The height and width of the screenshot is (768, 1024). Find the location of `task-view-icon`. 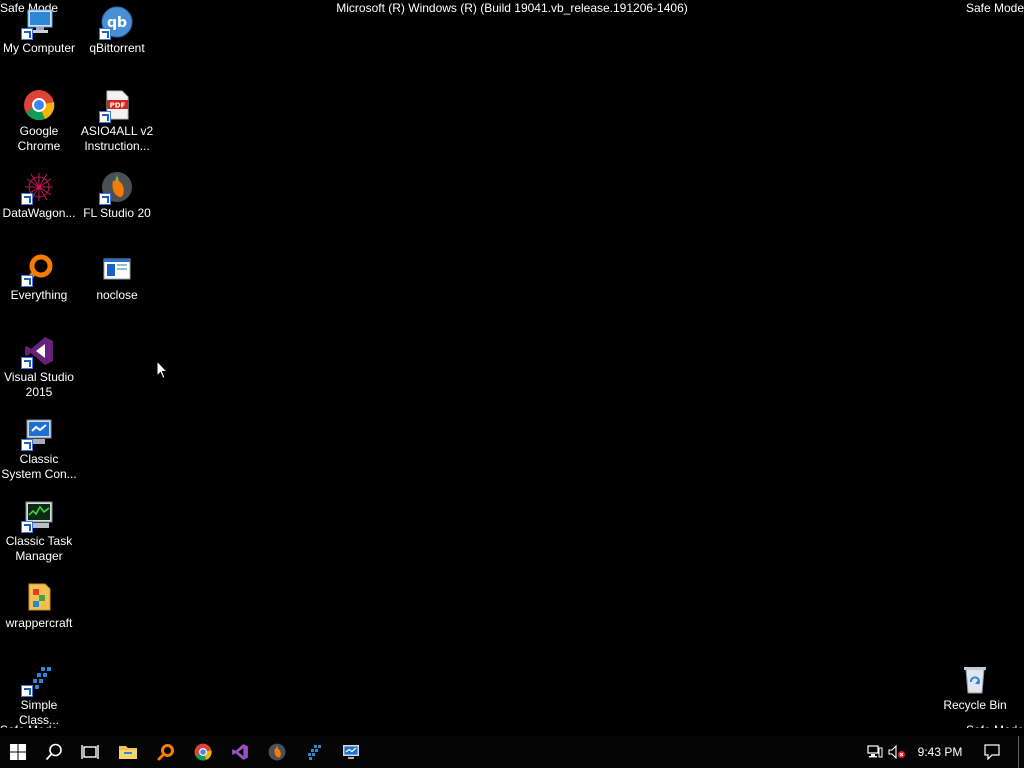

task-view-icon is located at coordinates (90, 752).